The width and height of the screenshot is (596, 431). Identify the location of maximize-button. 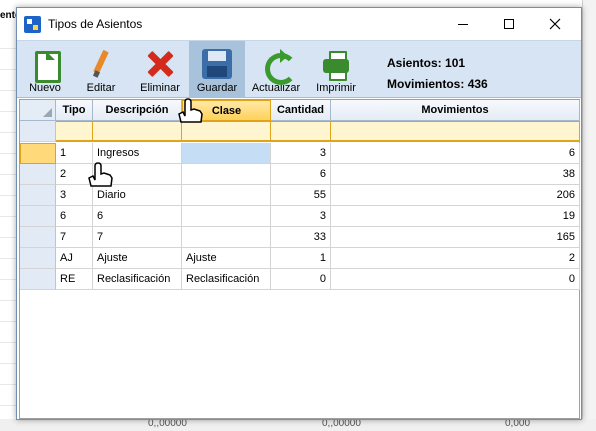
(509, 24).